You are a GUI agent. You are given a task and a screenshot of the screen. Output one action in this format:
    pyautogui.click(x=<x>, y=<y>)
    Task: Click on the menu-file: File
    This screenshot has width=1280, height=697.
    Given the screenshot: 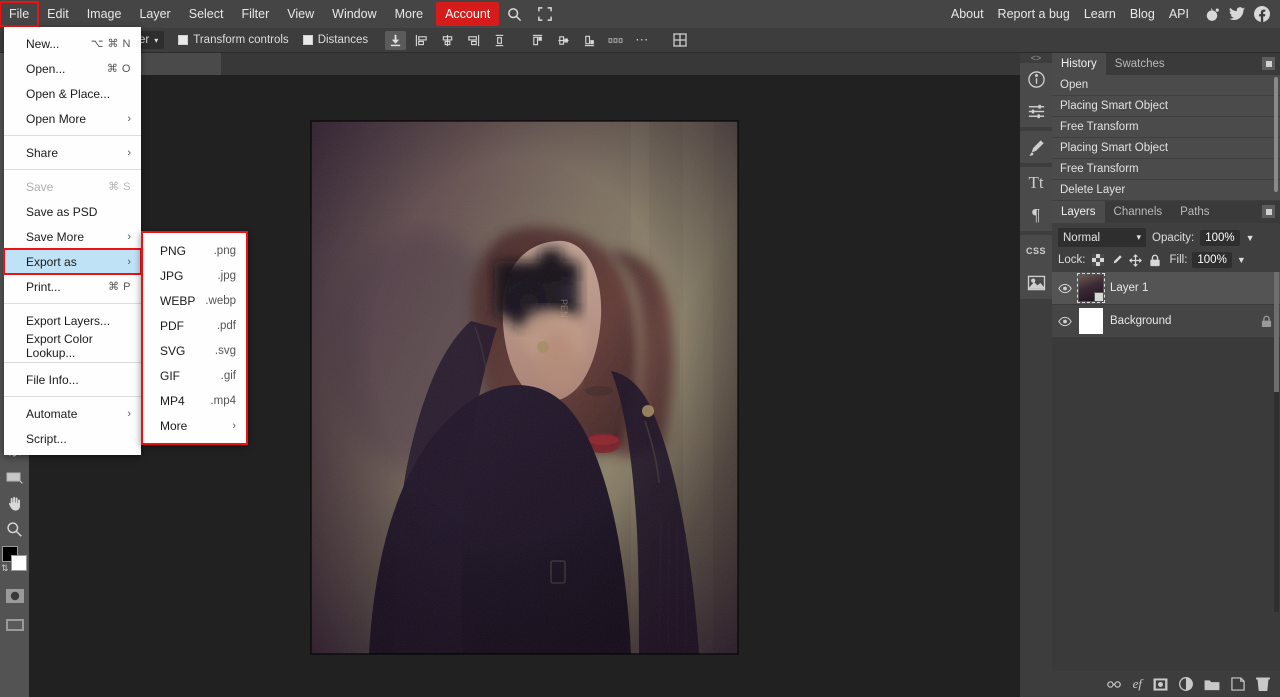 What is the action you would take?
    pyautogui.click(x=20, y=14)
    